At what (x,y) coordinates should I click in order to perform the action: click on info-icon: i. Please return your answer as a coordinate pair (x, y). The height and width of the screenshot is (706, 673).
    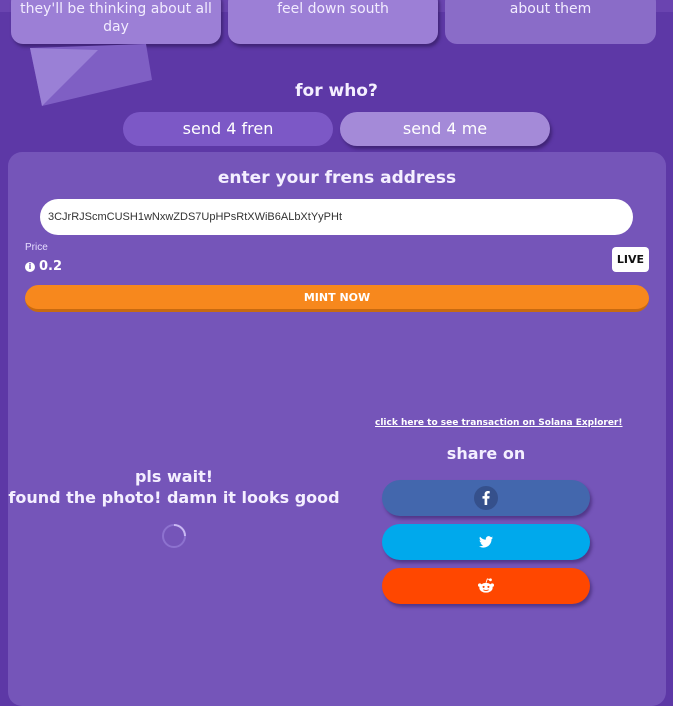
    Looking at the image, I should click on (30, 266).